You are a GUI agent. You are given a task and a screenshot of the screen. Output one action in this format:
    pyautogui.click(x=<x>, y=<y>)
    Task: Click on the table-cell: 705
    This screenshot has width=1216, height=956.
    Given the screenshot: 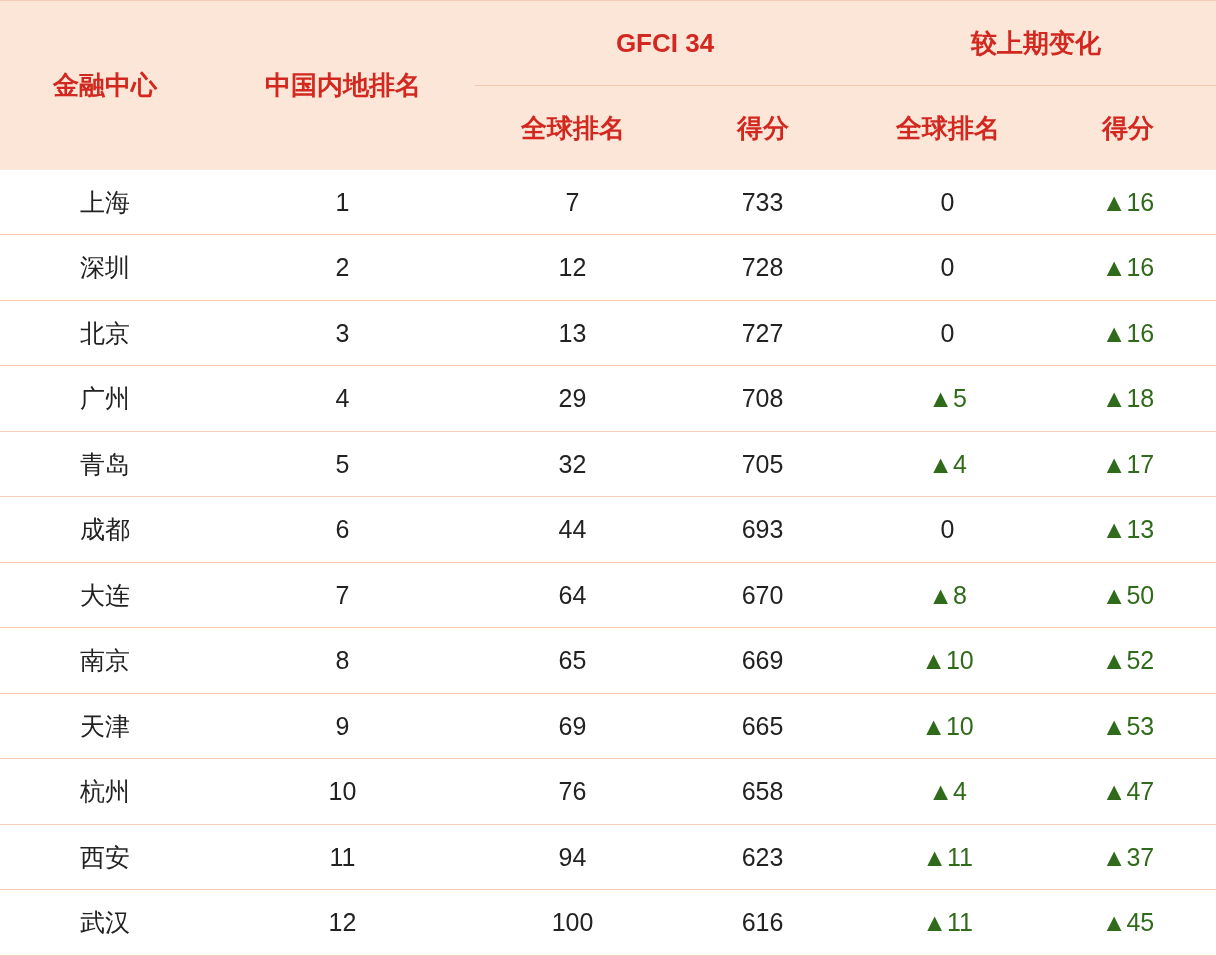 What is the action you would take?
    pyautogui.click(x=762, y=464)
    